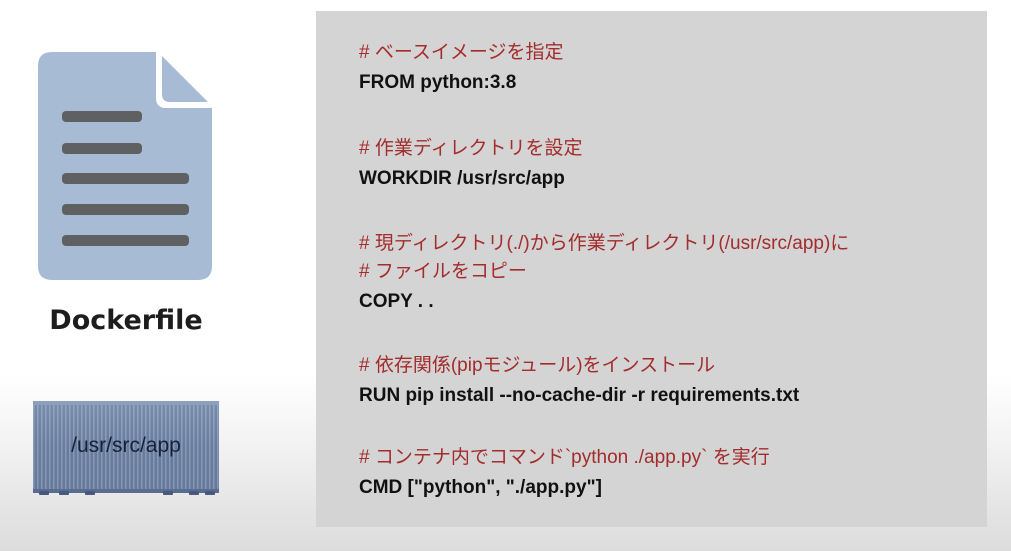 This screenshot has width=1011, height=551. I want to click on comment-base-image: # ベースイメージを指定, so click(461, 52).